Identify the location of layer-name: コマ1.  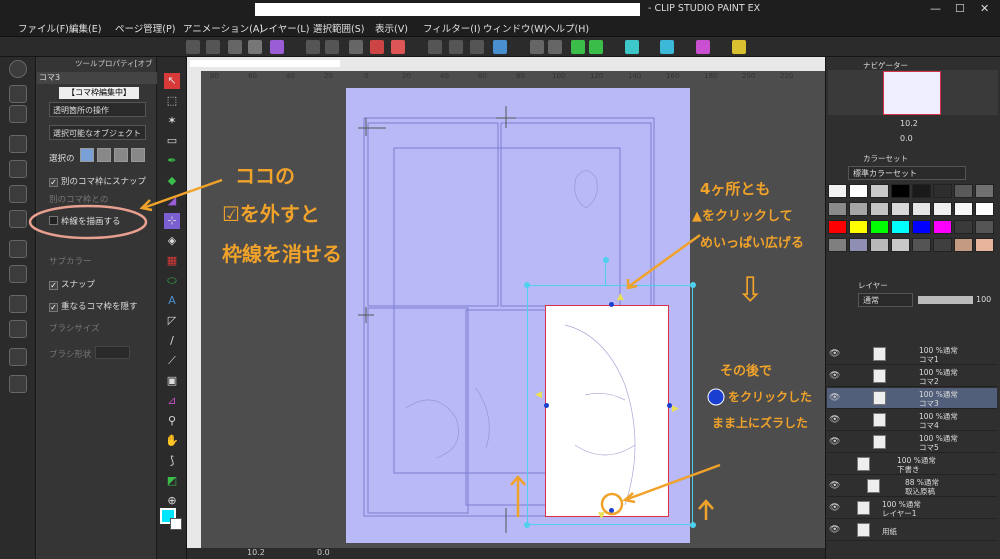
(929, 359).